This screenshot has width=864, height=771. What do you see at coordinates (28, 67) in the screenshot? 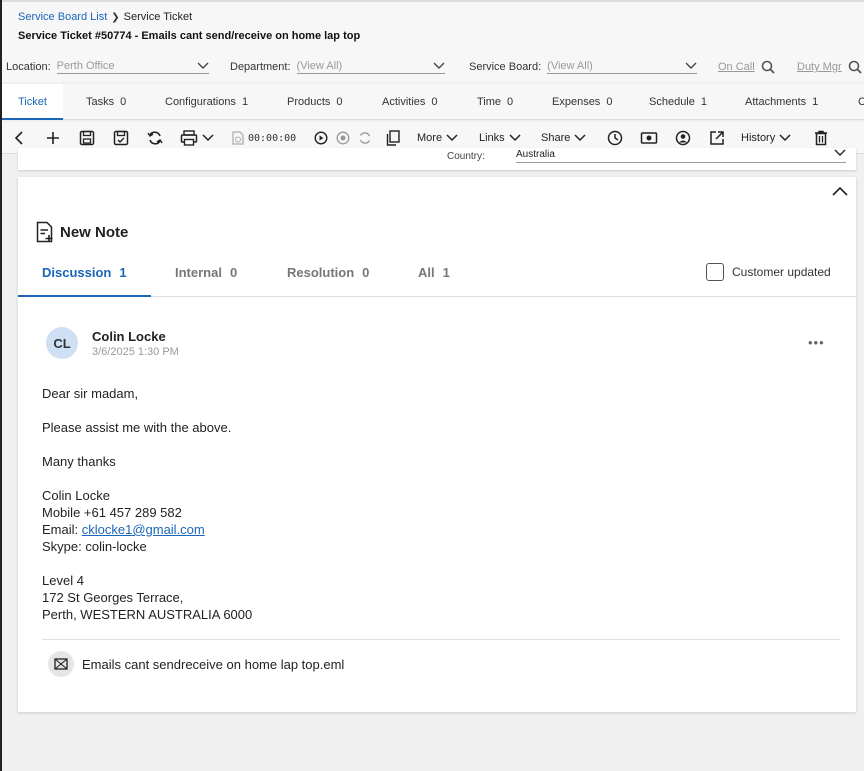
I see `location-label: Location:` at bounding box center [28, 67].